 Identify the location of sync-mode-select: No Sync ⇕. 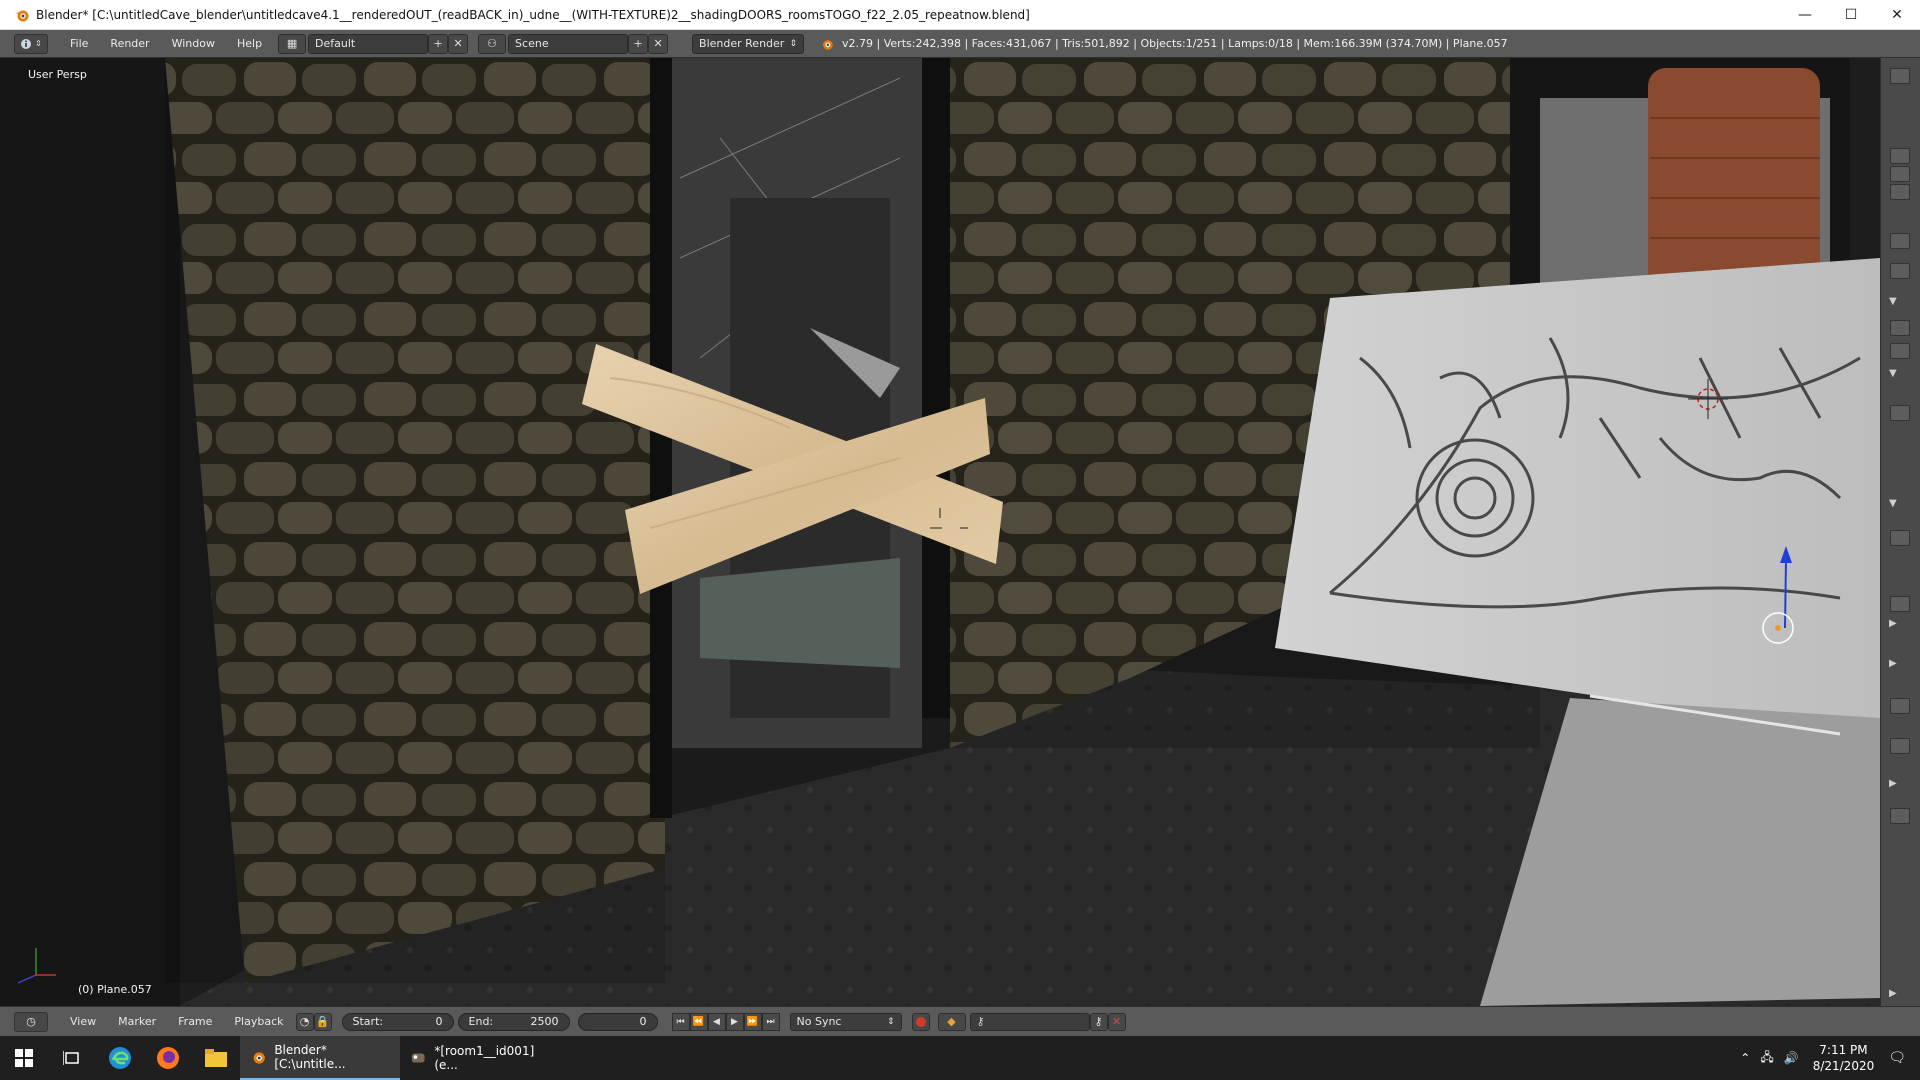
(845, 1021).